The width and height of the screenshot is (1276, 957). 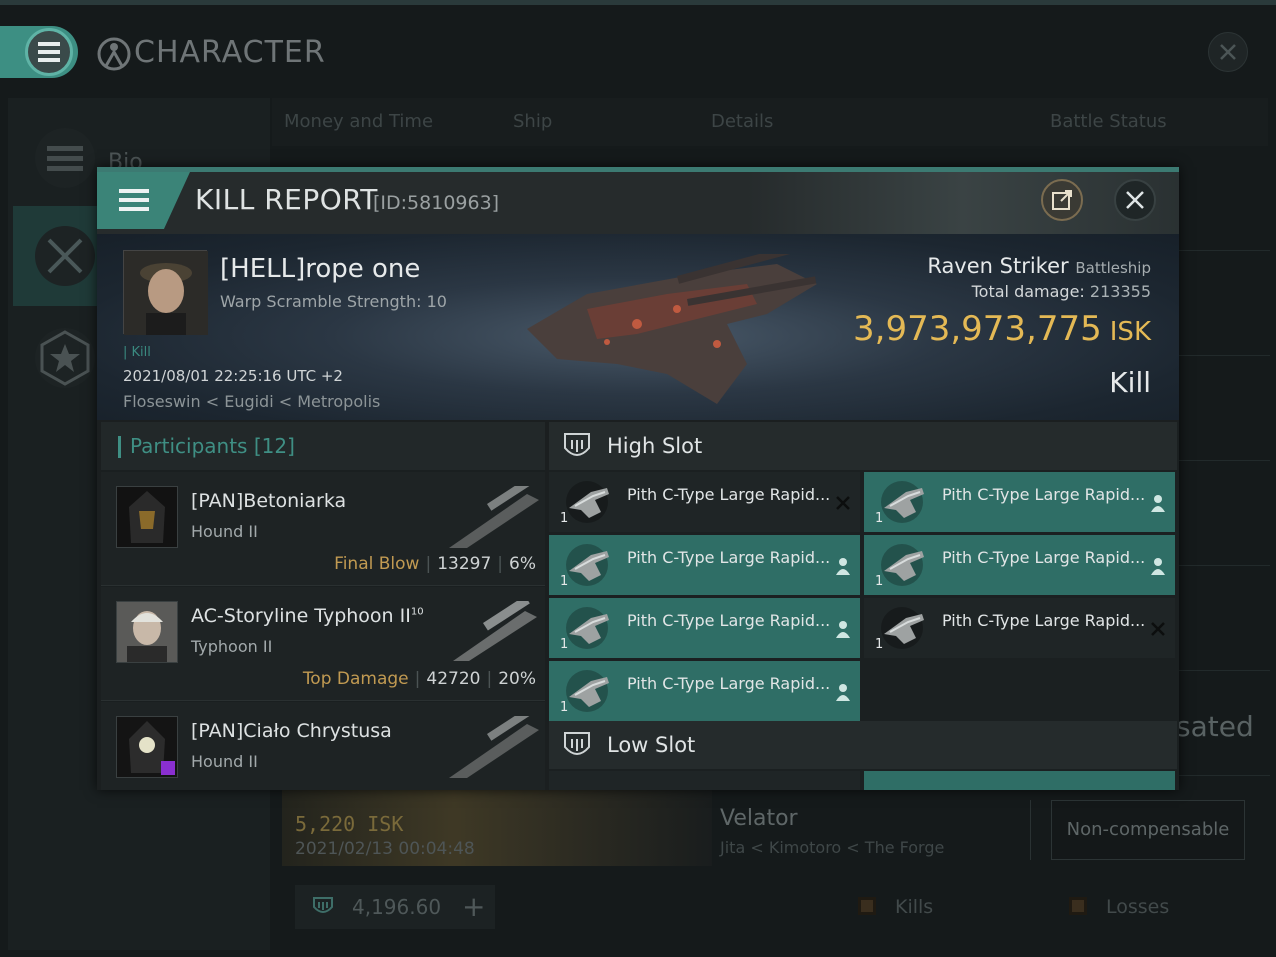 I want to click on main-menu-button, so click(x=39, y=52).